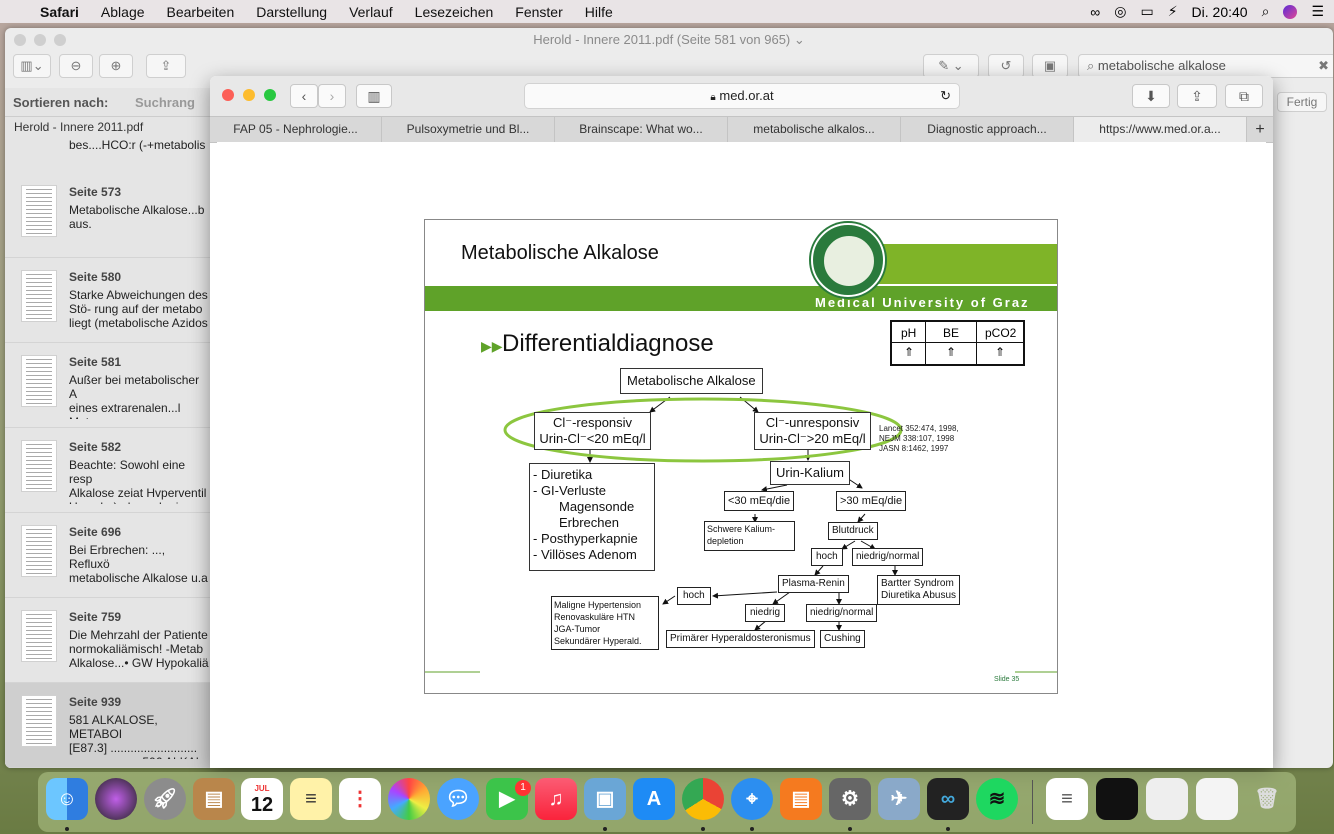  What do you see at coordinates (165, 799) in the screenshot?
I see `launchpad-icon: 🚀︎` at bounding box center [165, 799].